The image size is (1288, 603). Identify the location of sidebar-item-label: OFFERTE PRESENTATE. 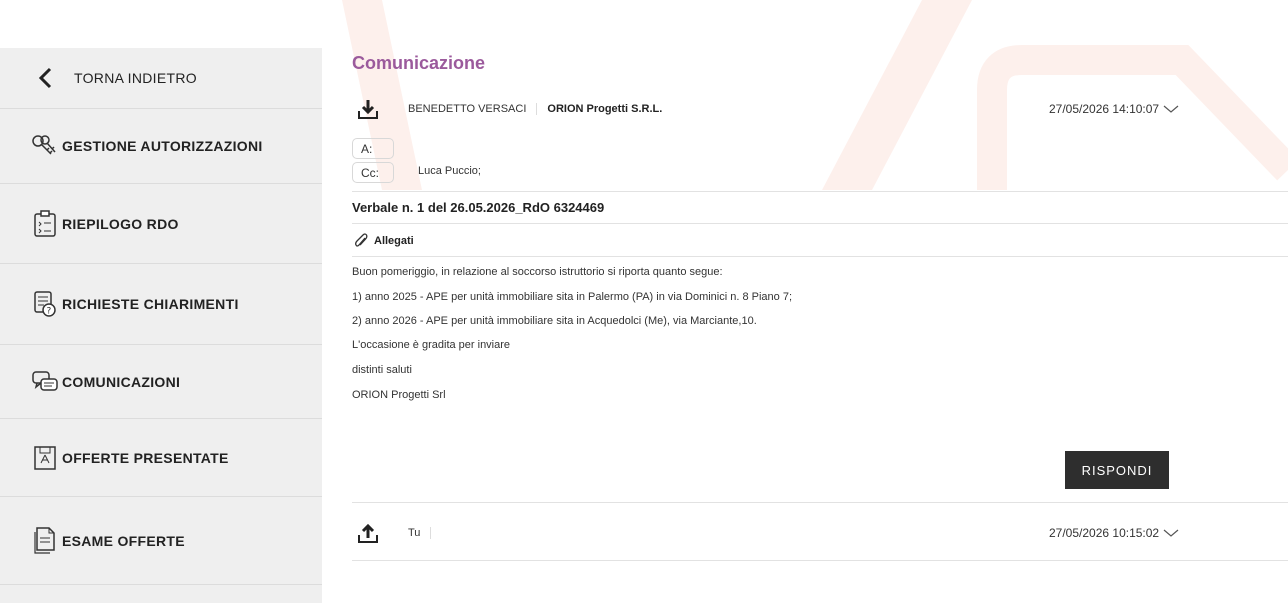
(145, 457).